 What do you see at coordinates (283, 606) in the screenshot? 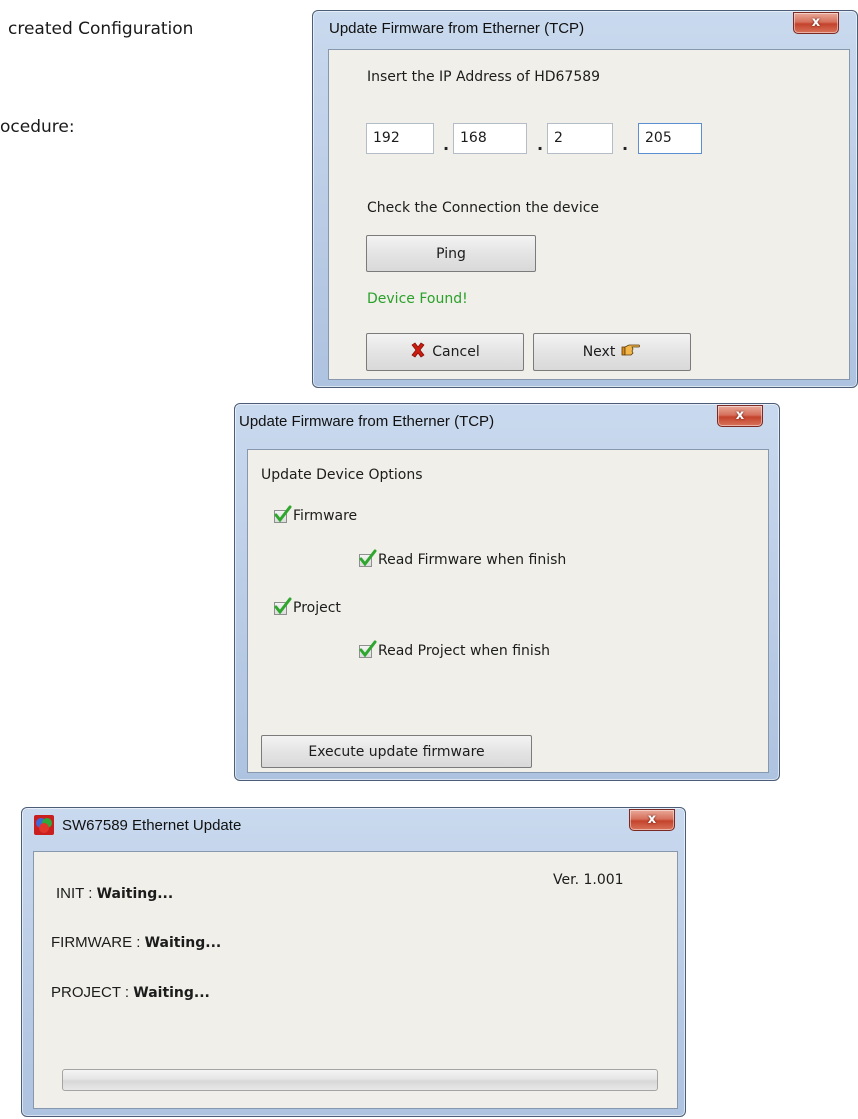
I see `project-checkbox` at bounding box center [283, 606].